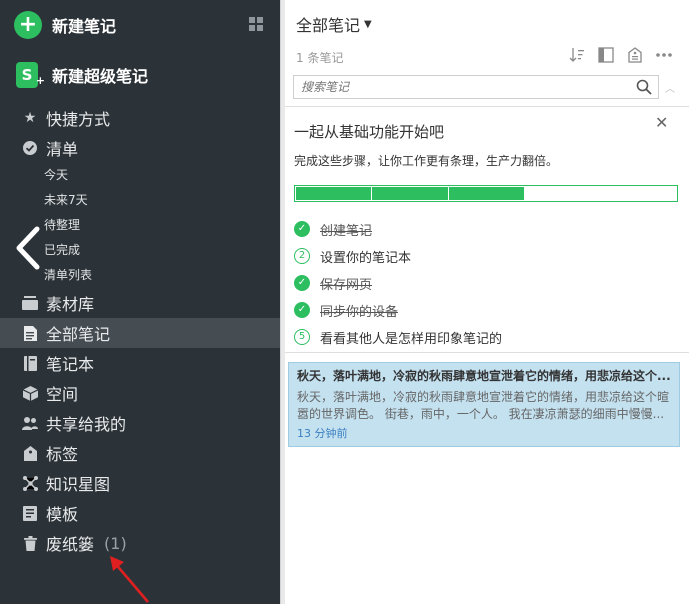  What do you see at coordinates (140, 393) in the screenshot?
I see `sidebar-item-spaces: 空间` at bounding box center [140, 393].